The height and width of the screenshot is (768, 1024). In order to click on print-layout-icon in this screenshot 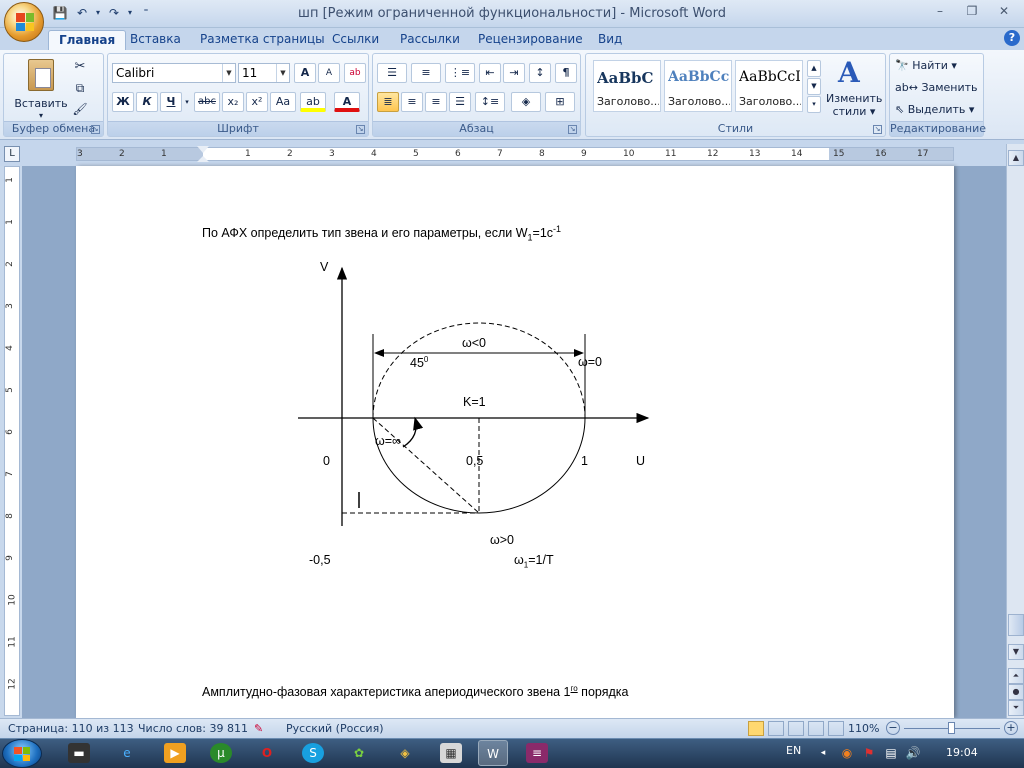, I will do `click(756, 728)`.